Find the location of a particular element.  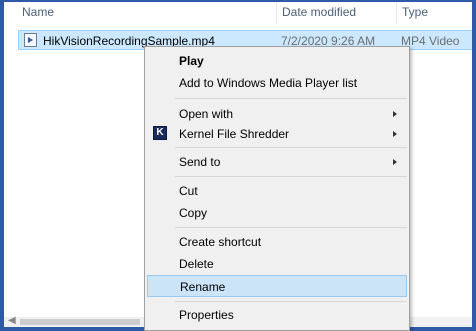

column-header-type: Type is located at coordinates (415, 12).